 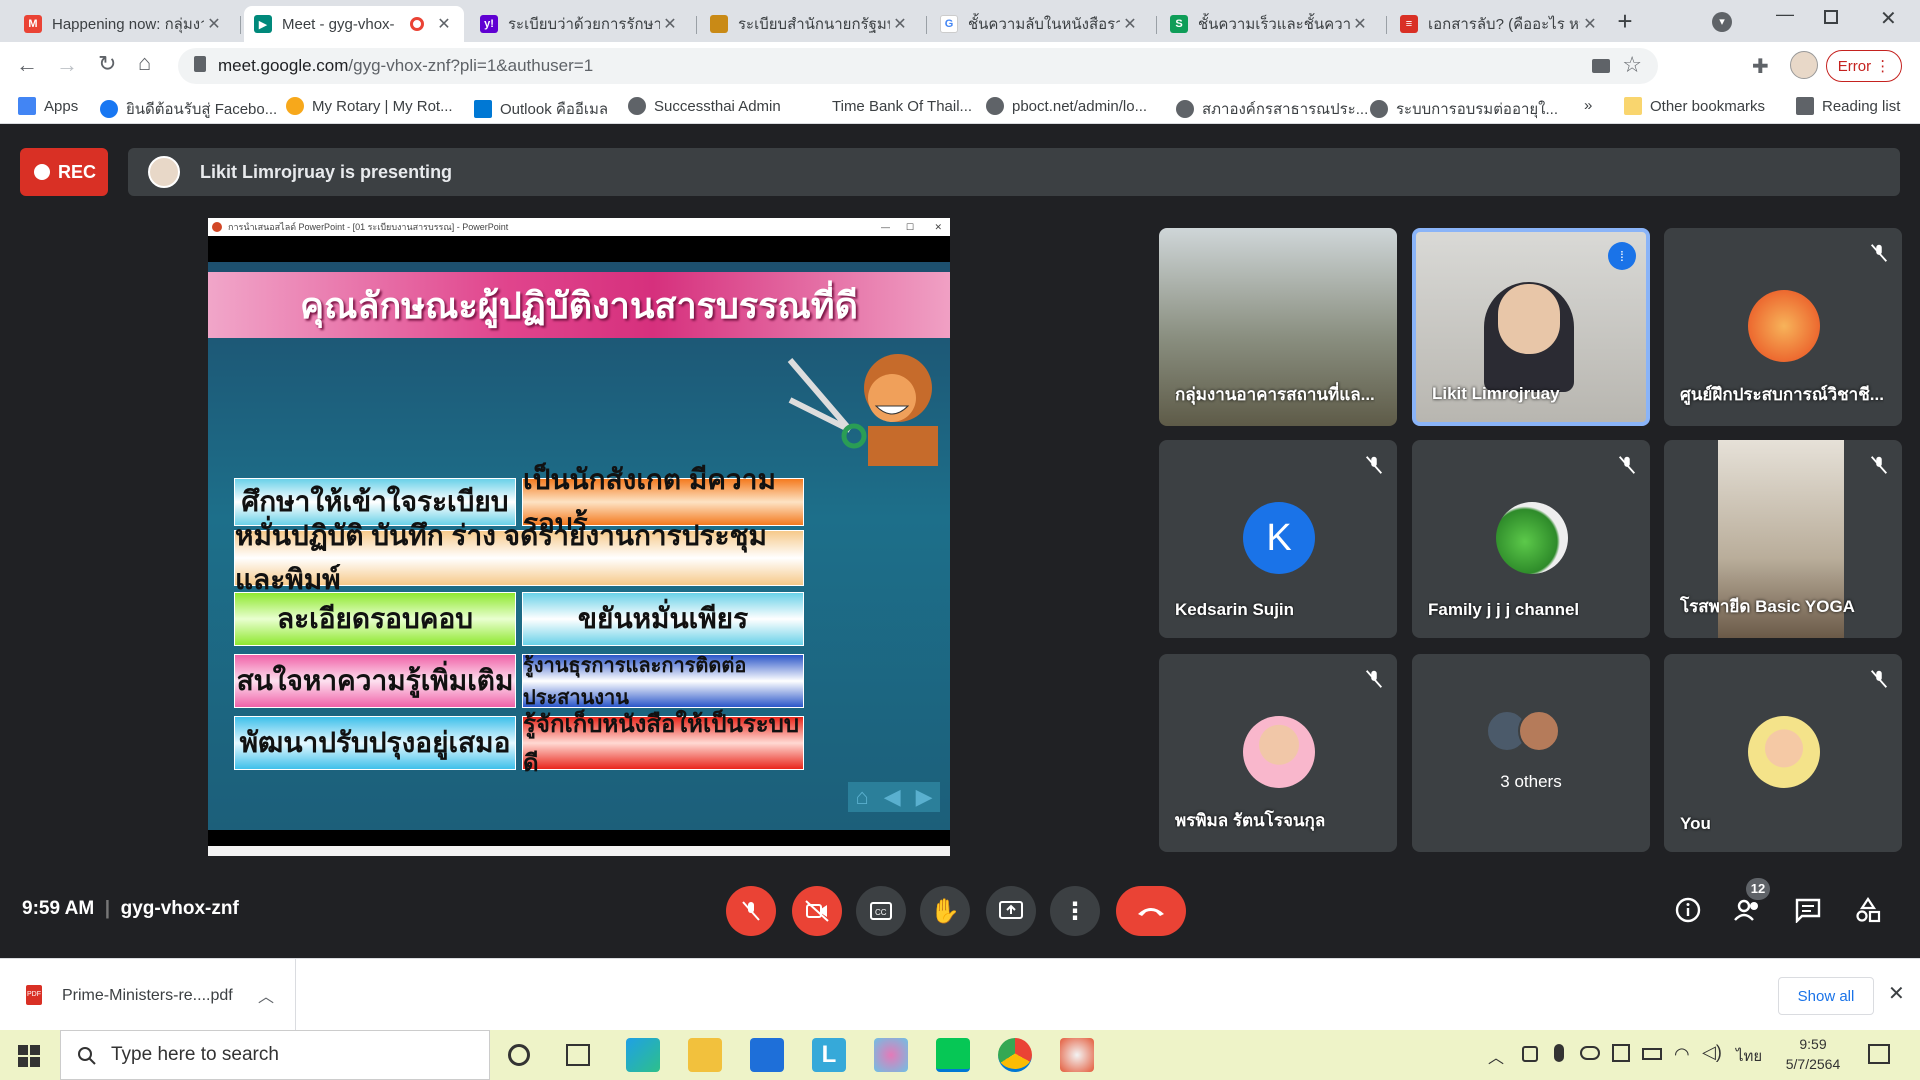 What do you see at coordinates (705, 1055) in the screenshot?
I see `file-explorer-icon` at bounding box center [705, 1055].